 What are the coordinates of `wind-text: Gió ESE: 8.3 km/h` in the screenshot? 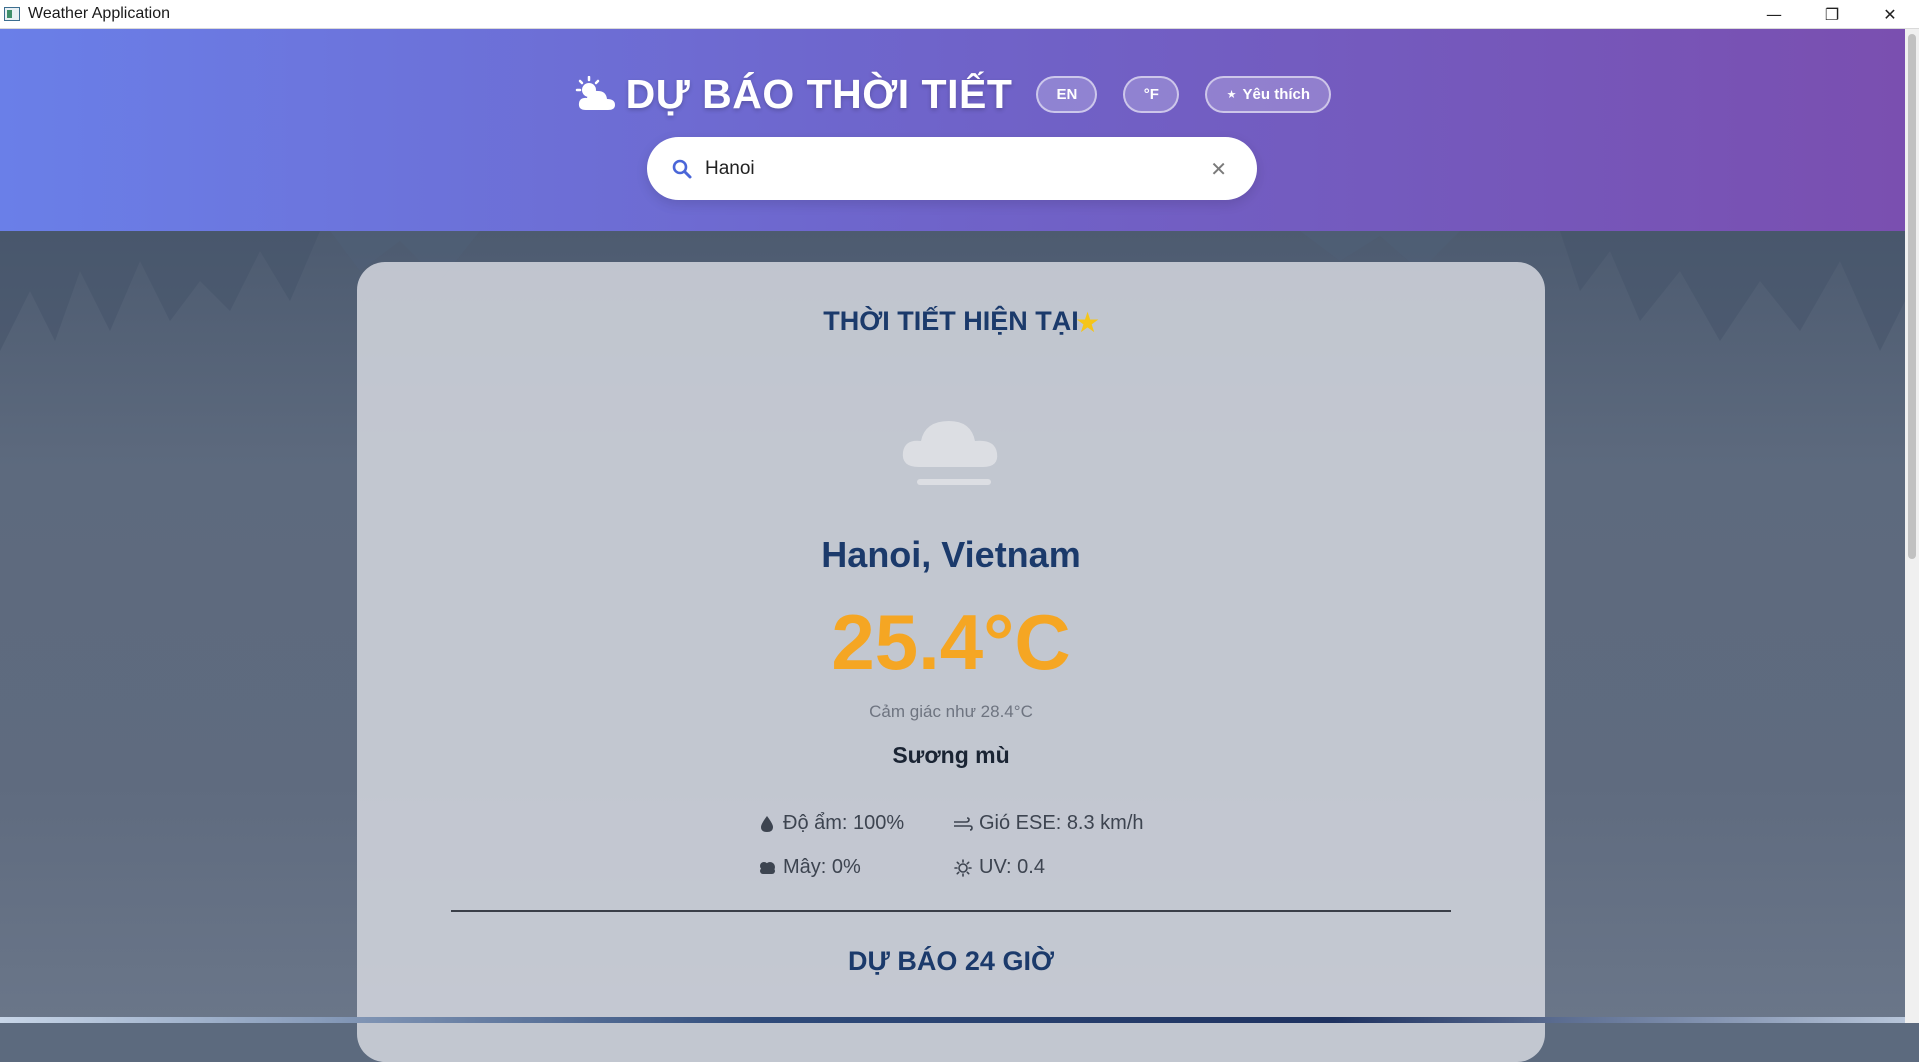 It's located at (1061, 823).